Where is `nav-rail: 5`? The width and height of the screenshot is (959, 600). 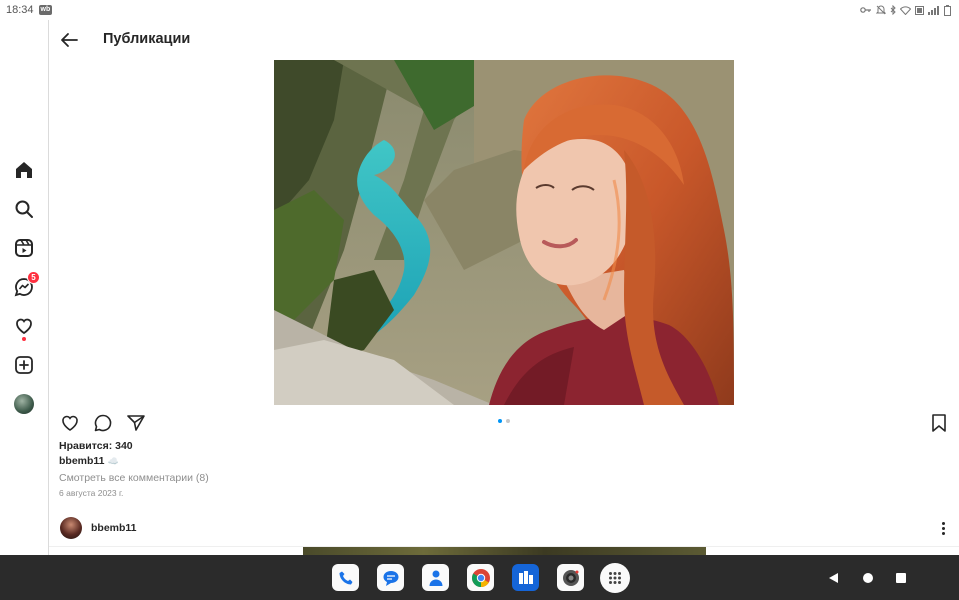
nav-rail: 5 is located at coordinates (24, 287).